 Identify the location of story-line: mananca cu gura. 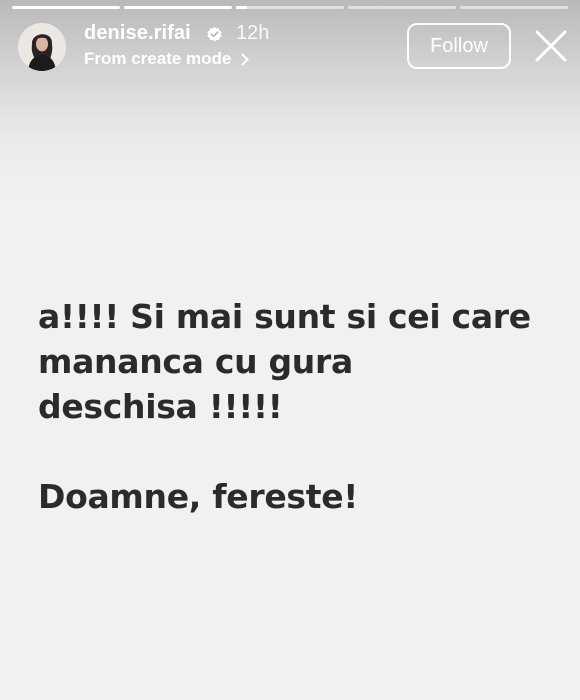
(195, 361).